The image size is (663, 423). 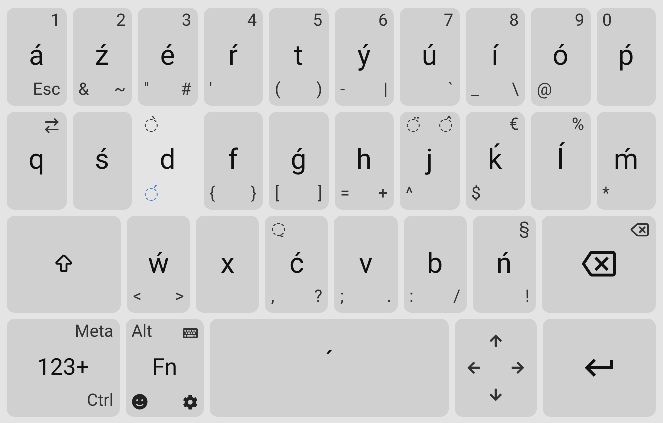 What do you see at coordinates (410, 195) in the screenshot?
I see `key-hint: ^` at bounding box center [410, 195].